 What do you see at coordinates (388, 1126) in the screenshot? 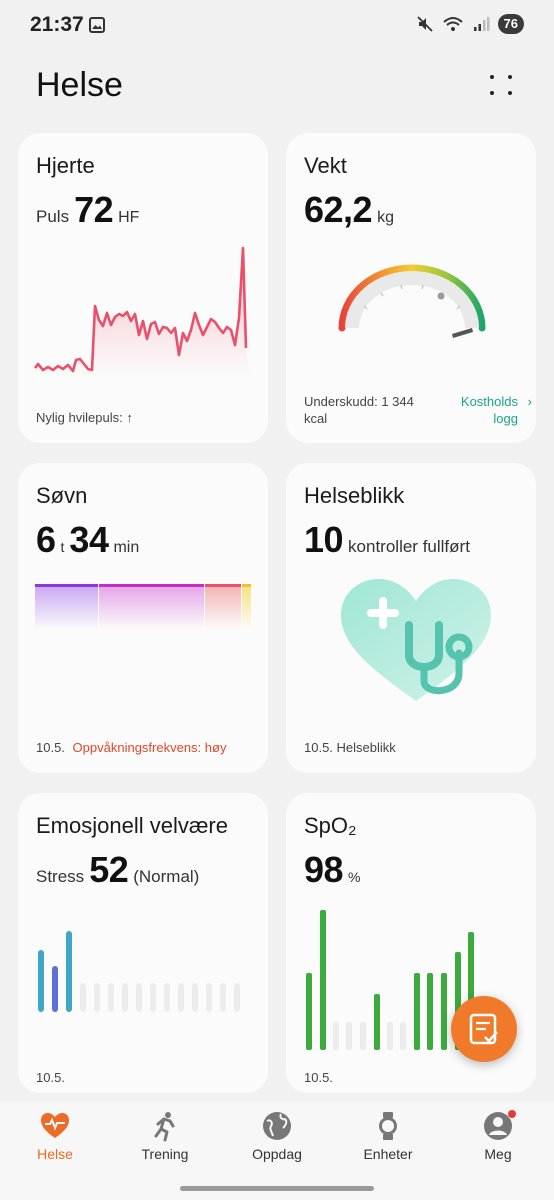
I see `watch-icon` at bounding box center [388, 1126].